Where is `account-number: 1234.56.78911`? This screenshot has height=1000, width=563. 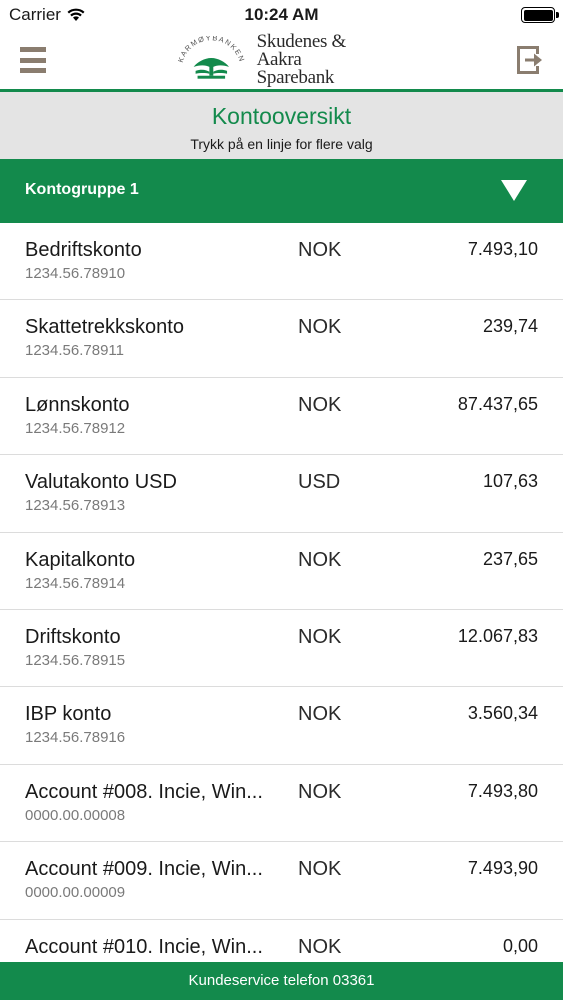
account-number: 1234.56.78911 is located at coordinates (74, 351).